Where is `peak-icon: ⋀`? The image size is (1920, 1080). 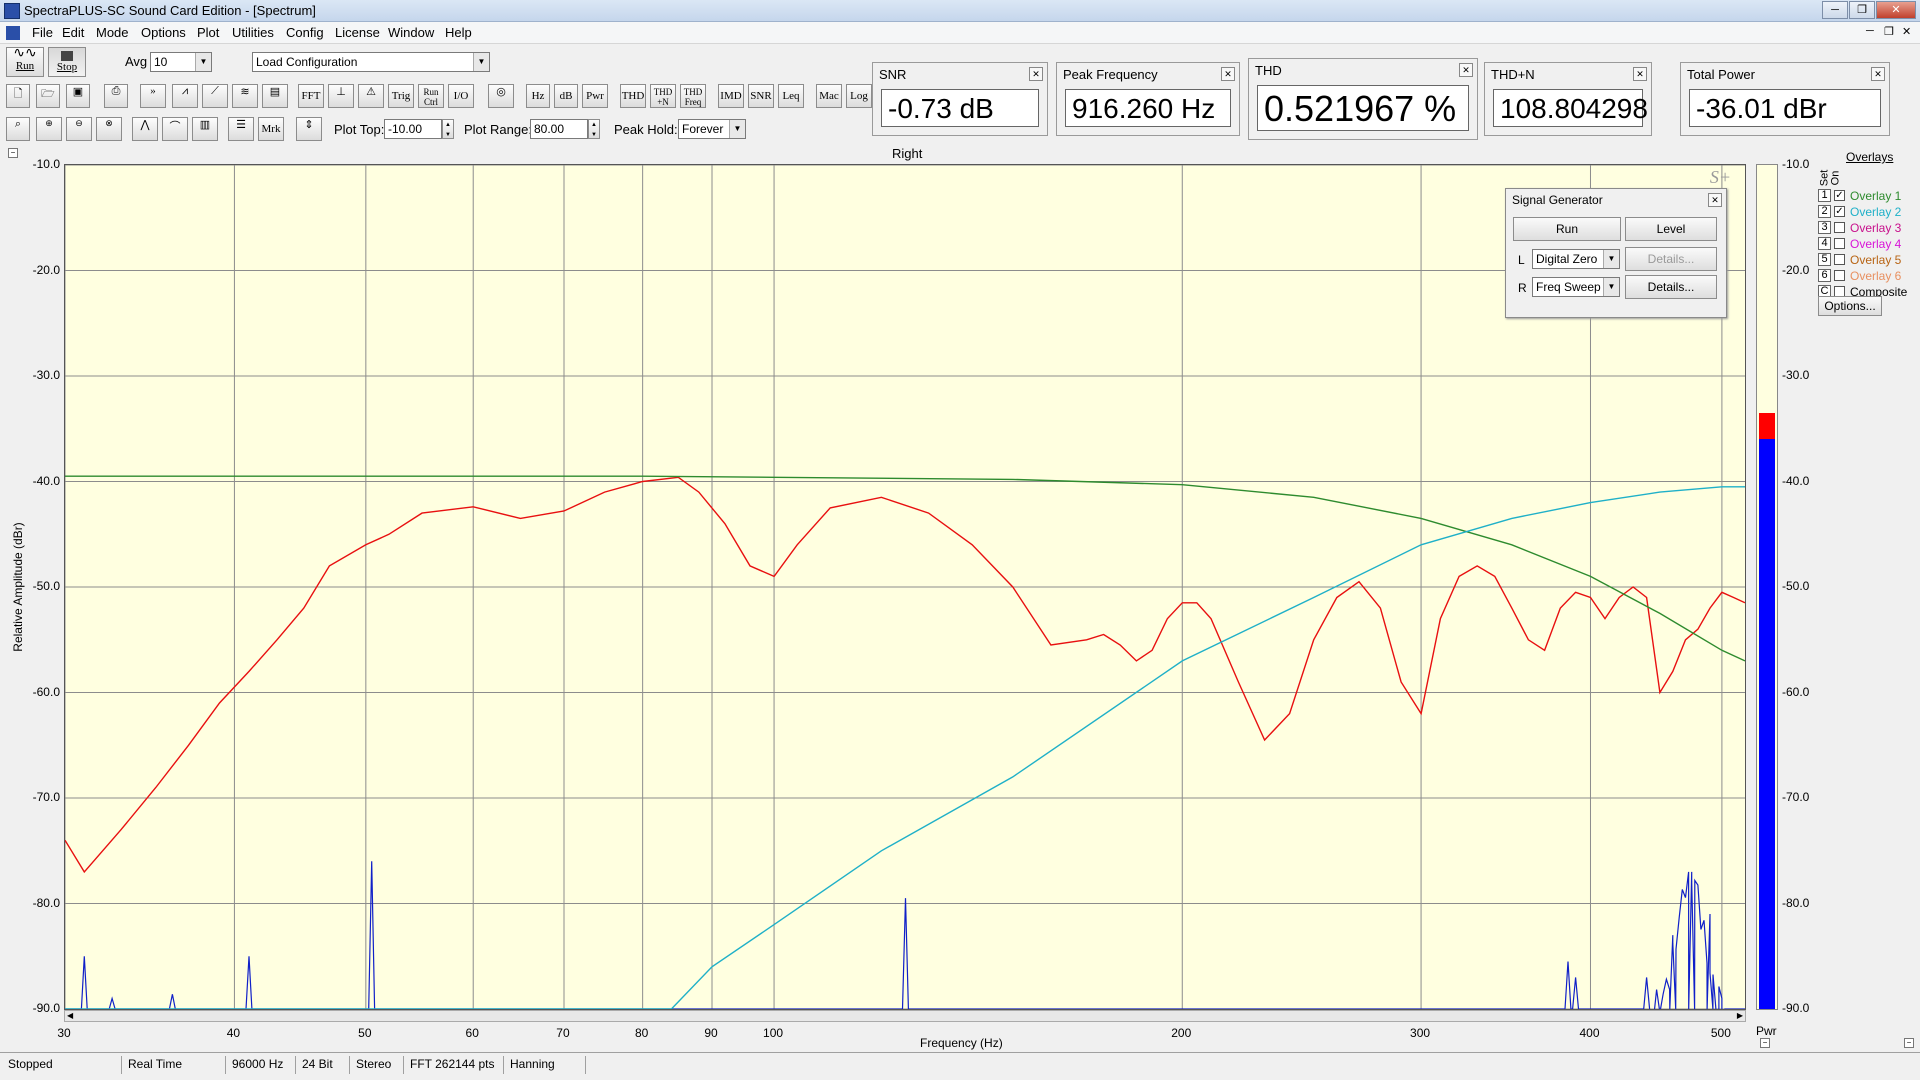 peak-icon: ⋀ is located at coordinates (145, 129).